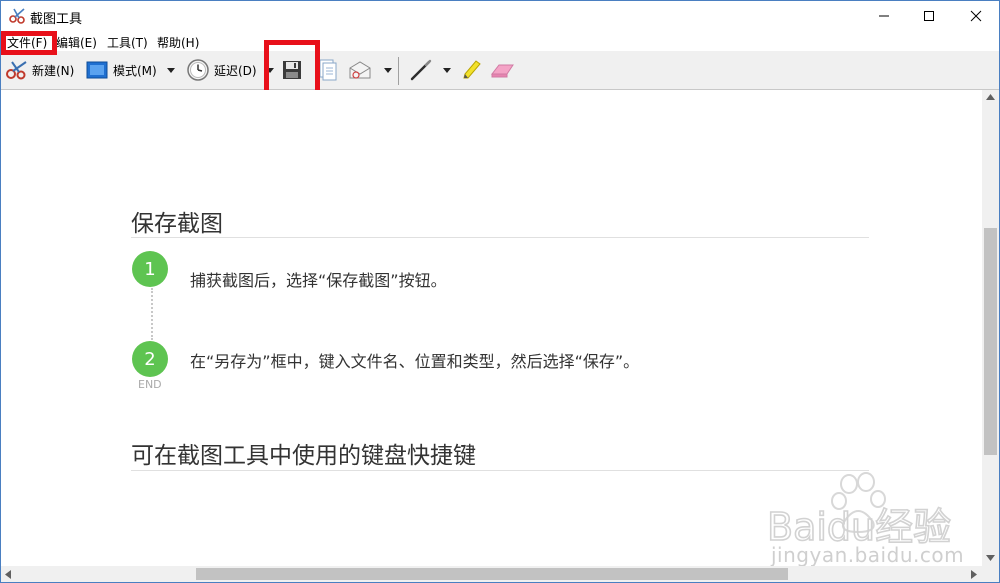  I want to click on step-connector, so click(152, 314).